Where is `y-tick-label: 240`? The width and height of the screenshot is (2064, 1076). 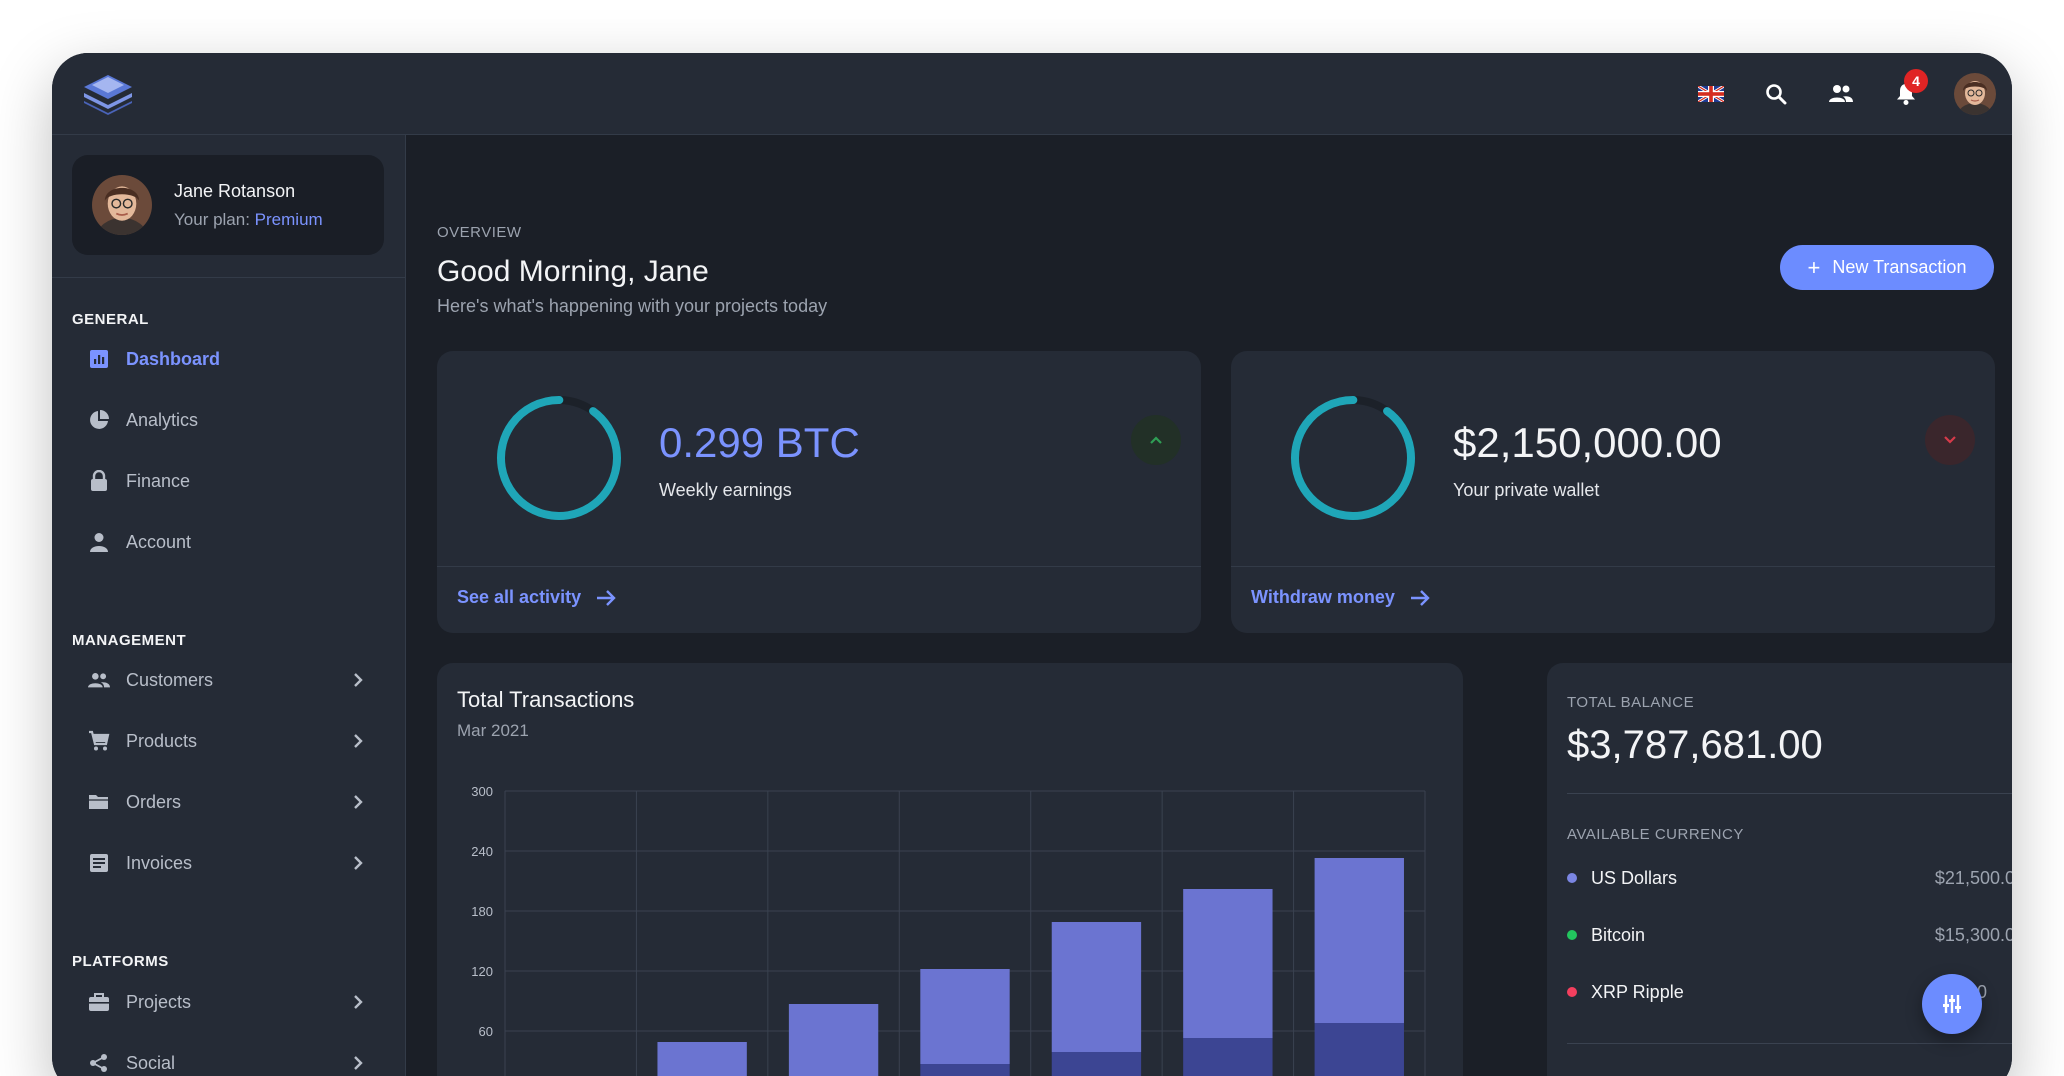
y-tick-label: 240 is located at coordinates (482, 851).